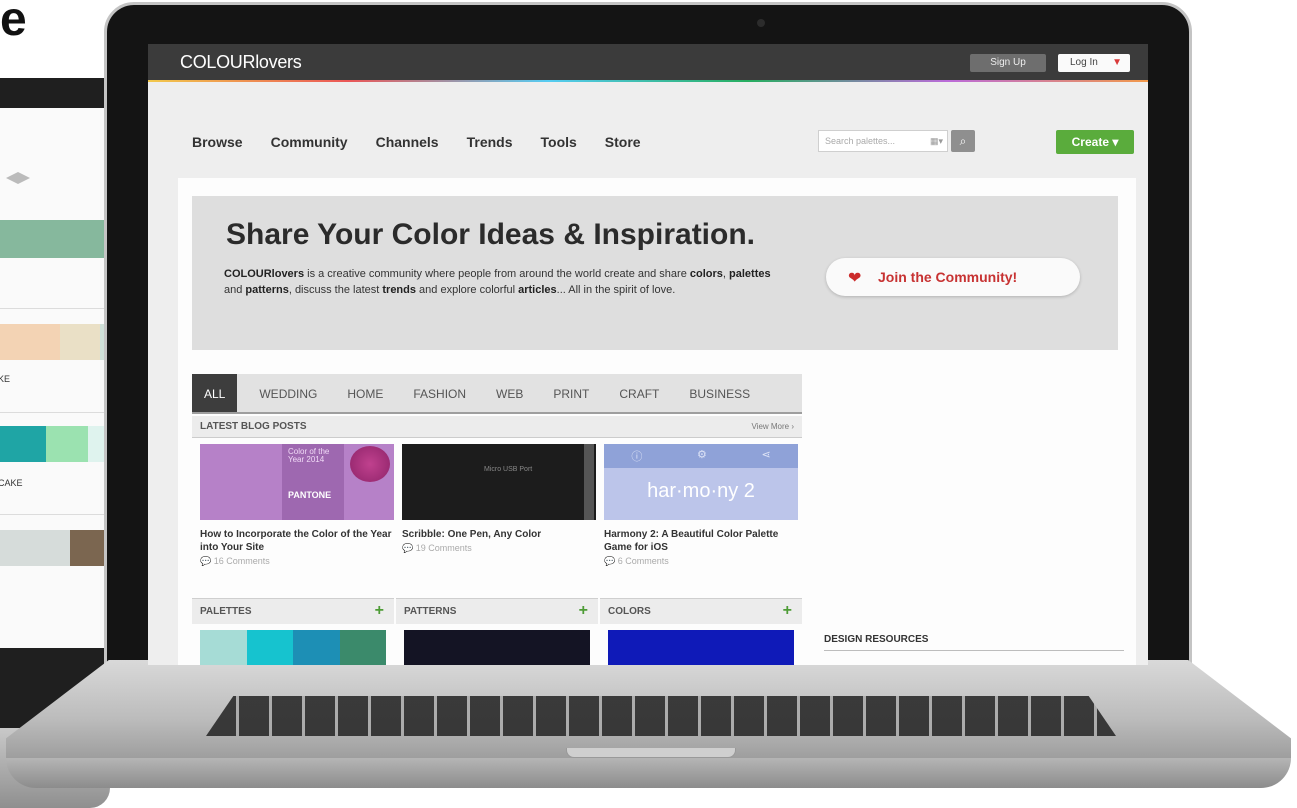 The image size is (1297, 808). I want to click on post-title: Scribble: One Pen, Any Color, so click(499, 534).